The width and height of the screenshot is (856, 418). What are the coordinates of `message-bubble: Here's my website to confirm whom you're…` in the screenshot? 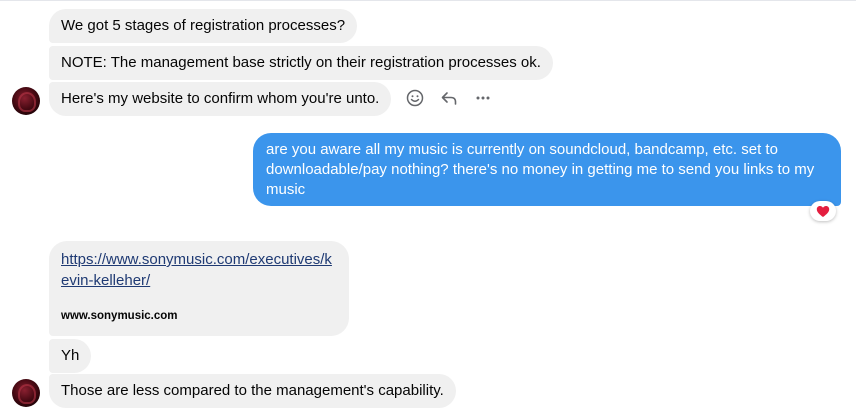 It's located at (220, 99).